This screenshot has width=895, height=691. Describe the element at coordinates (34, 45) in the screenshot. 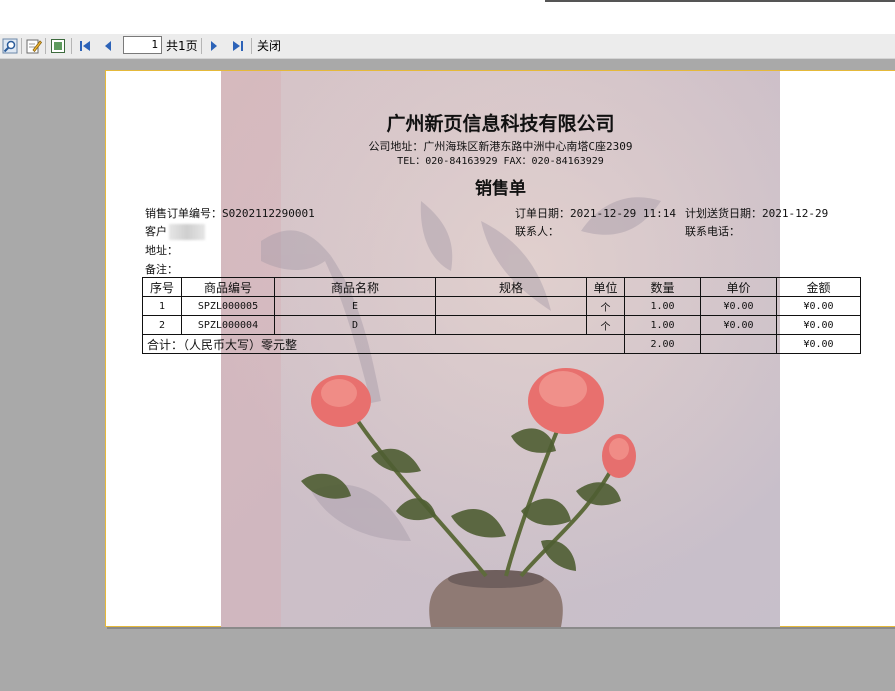

I see `edit-icon` at that location.